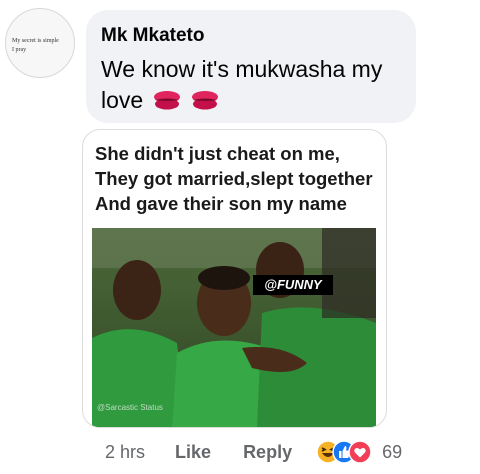 Image resolution: width=480 pixels, height=474 pixels. I want to click on reaction-count: 69, so click(392, 452).